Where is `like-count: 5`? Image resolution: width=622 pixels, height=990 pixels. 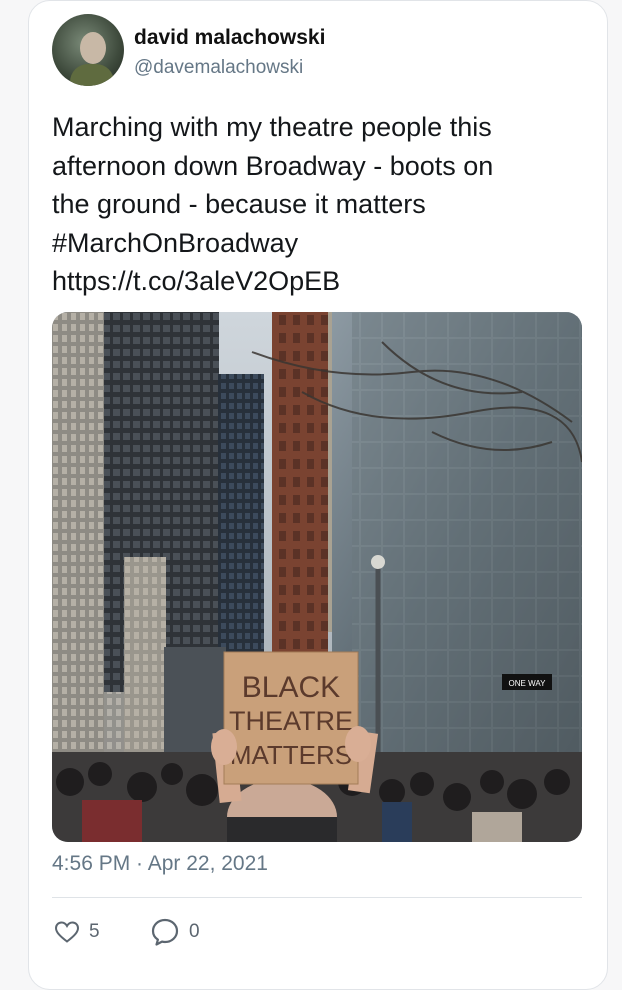
like-count: 5 is located at coordinates (94, 931).